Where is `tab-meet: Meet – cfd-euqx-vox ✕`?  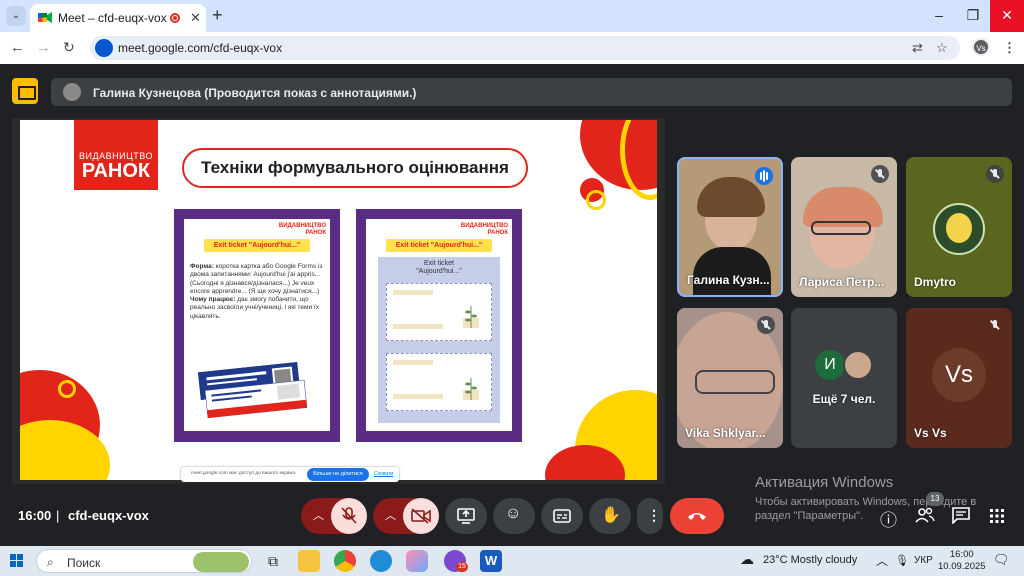 tab-meet: Meet – cfd-euqx-vox ✕ is located at coordinates (118, 18).